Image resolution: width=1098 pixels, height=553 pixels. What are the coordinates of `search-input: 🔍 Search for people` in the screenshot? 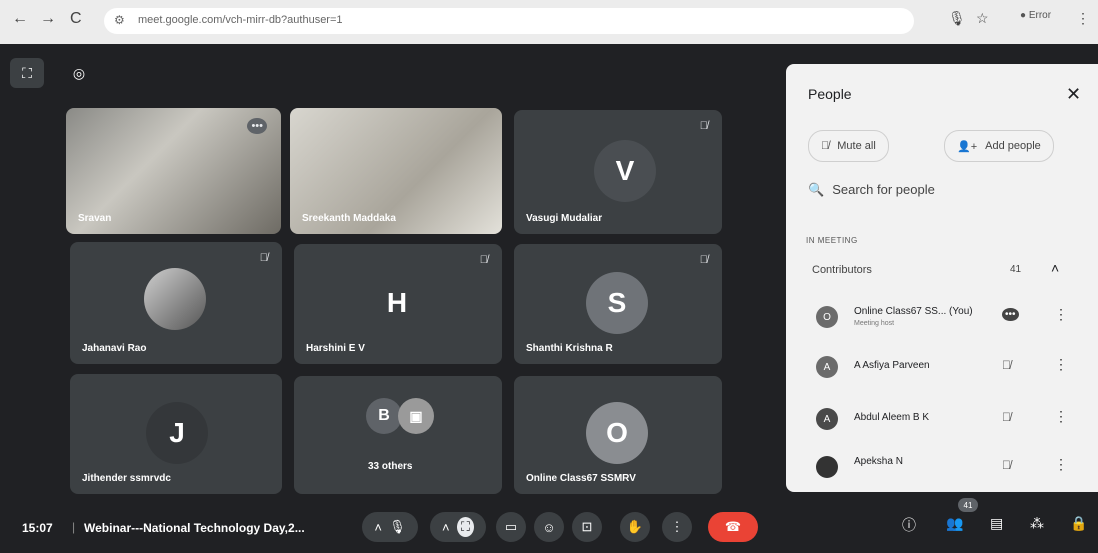 It's located at (871, 190).